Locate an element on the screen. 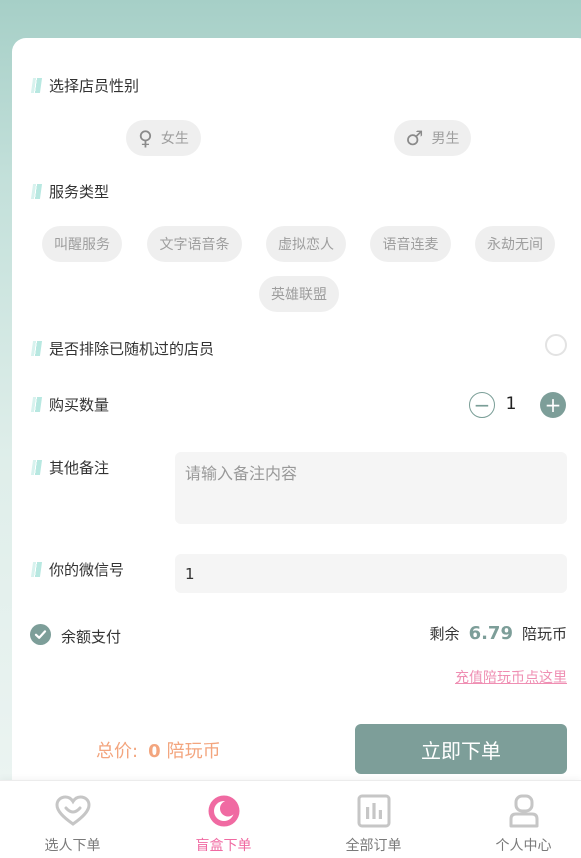 This screenshot has width=581, height=858. heart-face-icon is located at coordinates (72, 811).